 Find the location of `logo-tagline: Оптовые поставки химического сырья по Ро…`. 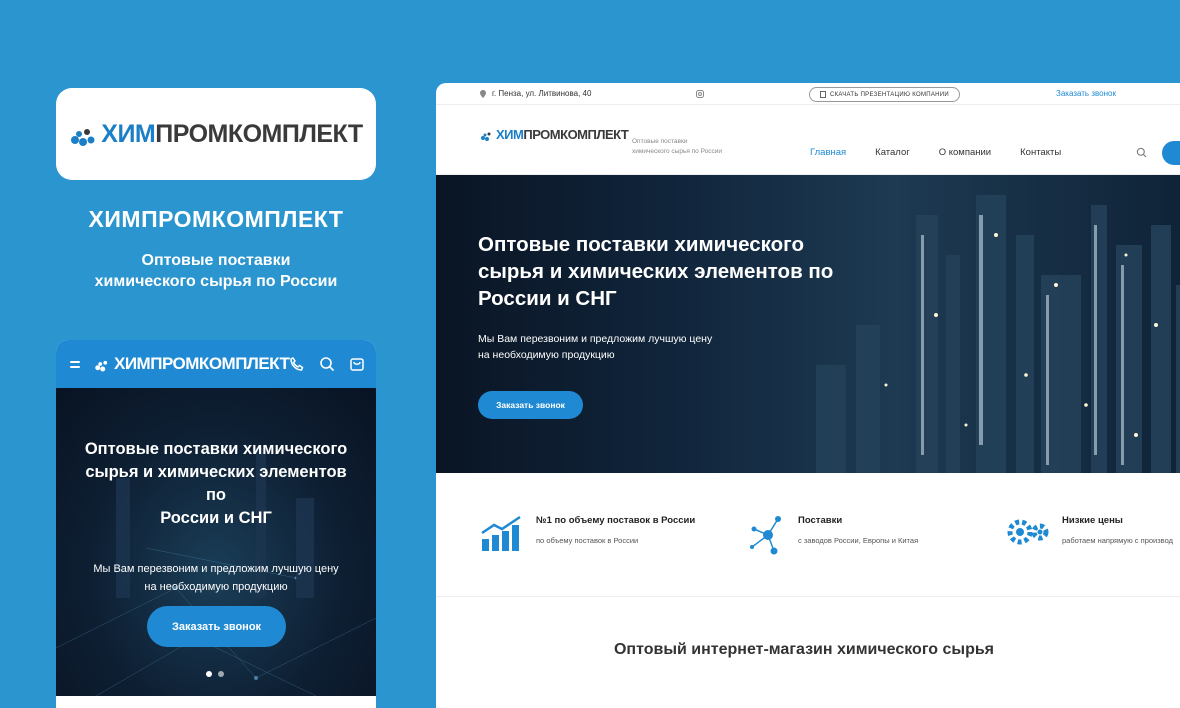

logo-tagline: Оптовые поставки химического сырья по Ро… is located at coordinates (677, 147).